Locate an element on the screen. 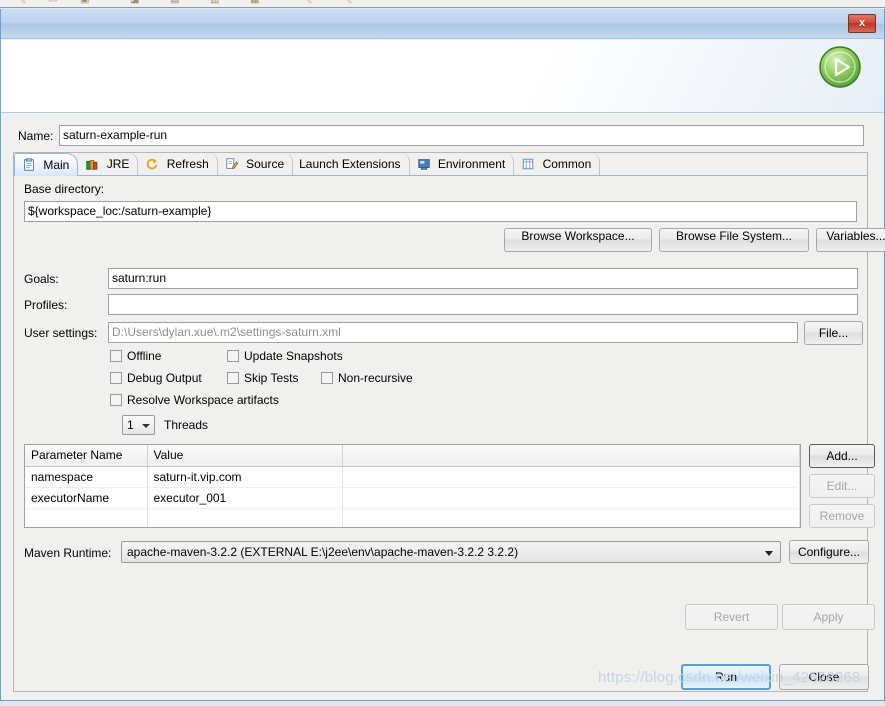 The width and height of the screenshot is (885, 706). tab-source: Source is located at coordinates (256, 164).